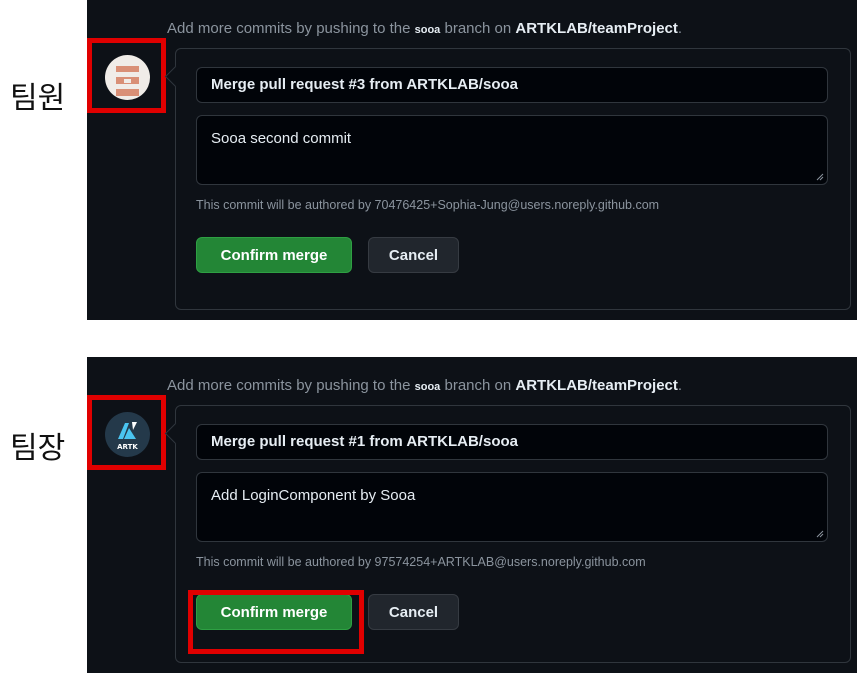 This screenshot has width=864, height=680. I want to click on commit-message-text: Sooa second commit, so click(281, 138).